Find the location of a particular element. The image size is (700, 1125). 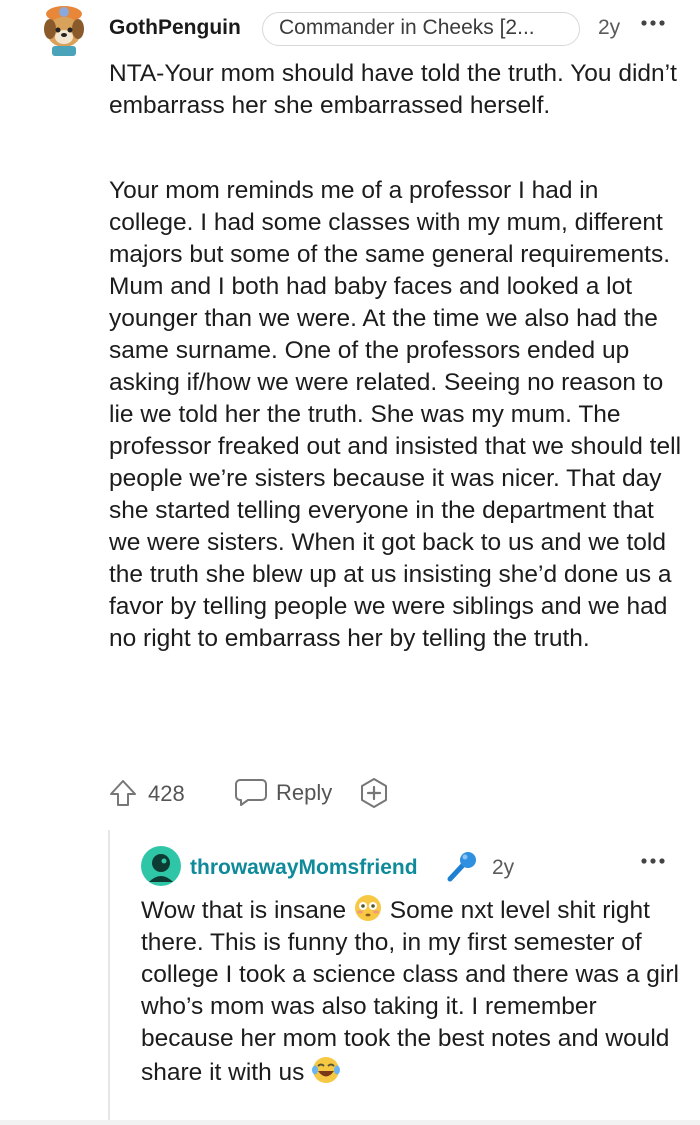

comment-username: GothPenguin is located at coordinates (175, 28).